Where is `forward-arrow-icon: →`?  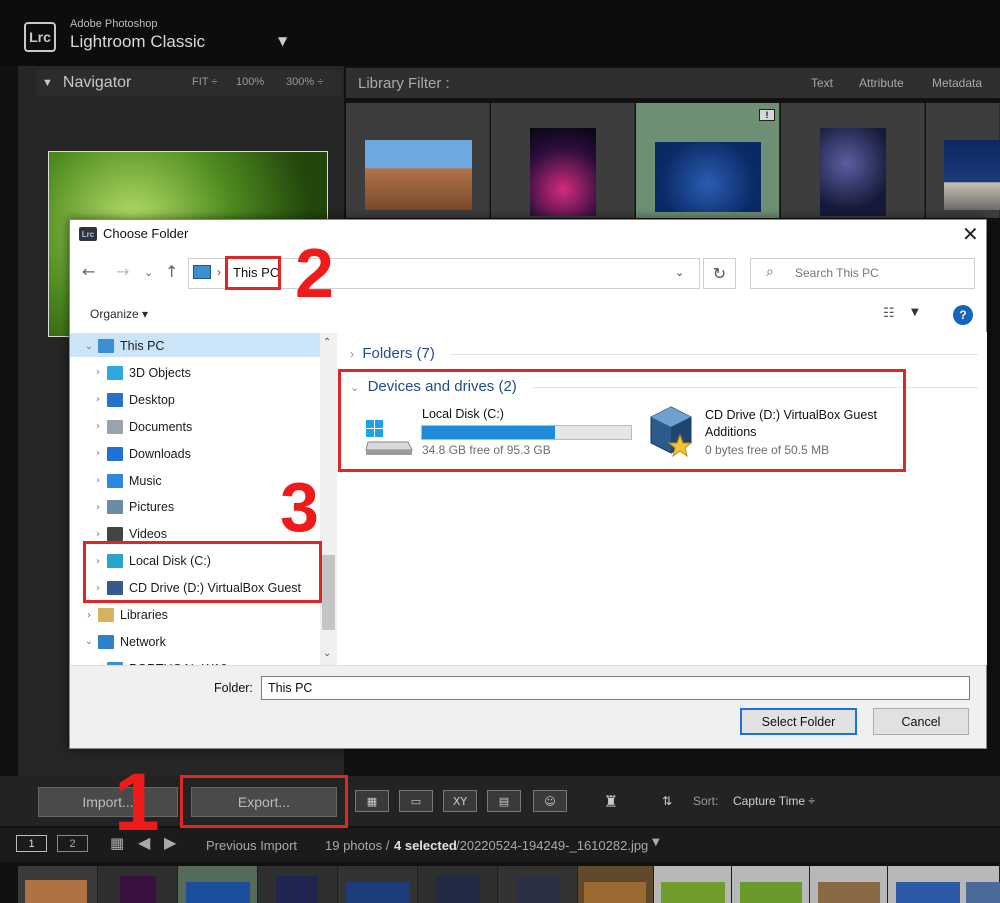
forward-arrow-icon: → is located at coordinates (122, 271).